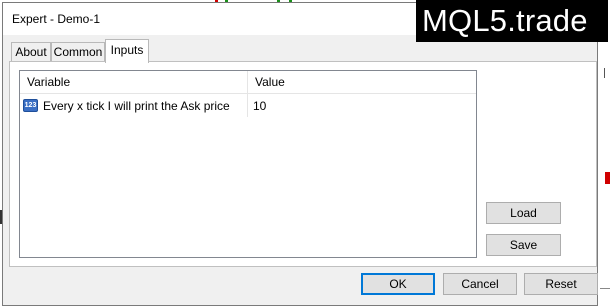  Describe the element at coordinates (30, 105) in the screenshot. I see `integer-type-icon: 123` at that location.